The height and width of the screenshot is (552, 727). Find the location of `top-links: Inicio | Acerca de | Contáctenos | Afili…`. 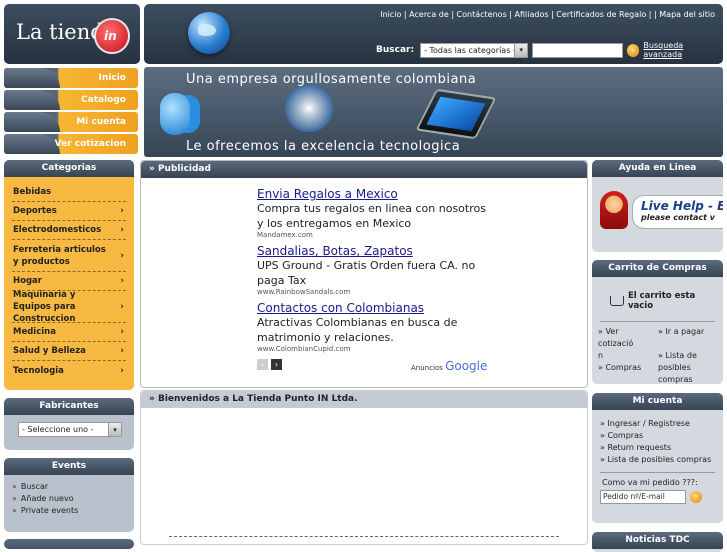

top-links: Inicio | Acerca de | Contáctenos | Afili… is located at coordinates (547, 14).